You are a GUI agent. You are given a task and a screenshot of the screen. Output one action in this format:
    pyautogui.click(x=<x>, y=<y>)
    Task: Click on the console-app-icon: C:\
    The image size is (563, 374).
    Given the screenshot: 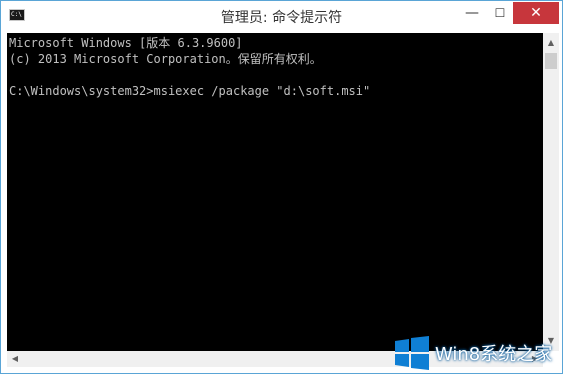 What is the action you would take?
    pyautogui.click(x=17, y=15)
    